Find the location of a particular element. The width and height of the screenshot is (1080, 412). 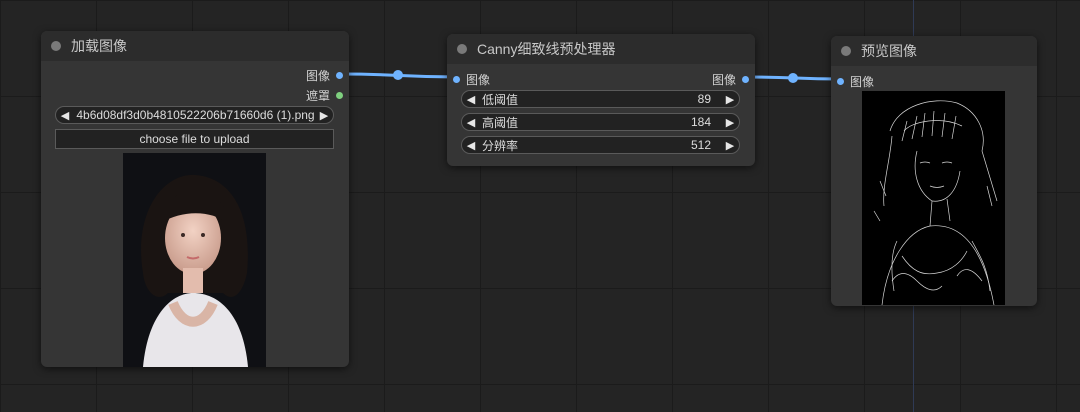

low-threshold-widget: ◀ 低阈值 89 ▶ is located at coordinates (600, 99).